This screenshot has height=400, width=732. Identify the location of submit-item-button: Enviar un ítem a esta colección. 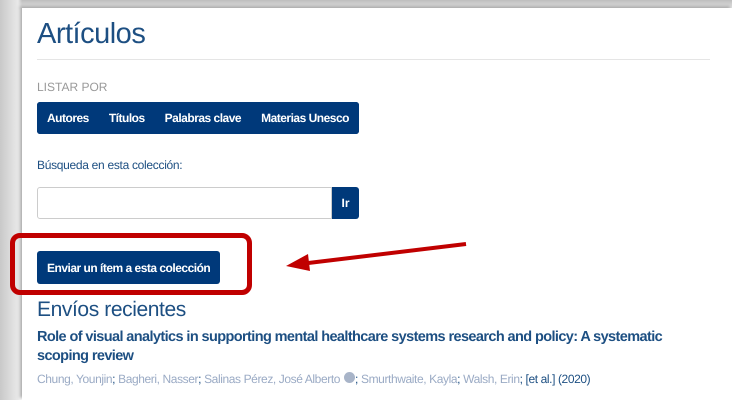
(128, 267).